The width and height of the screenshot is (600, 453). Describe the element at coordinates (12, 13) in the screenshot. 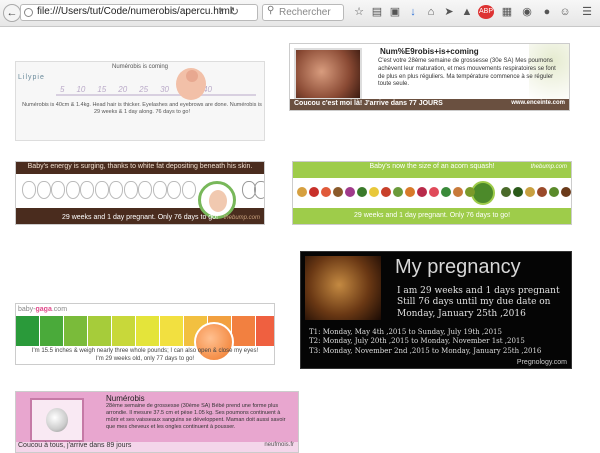

I see `back-button: ←` at that location.